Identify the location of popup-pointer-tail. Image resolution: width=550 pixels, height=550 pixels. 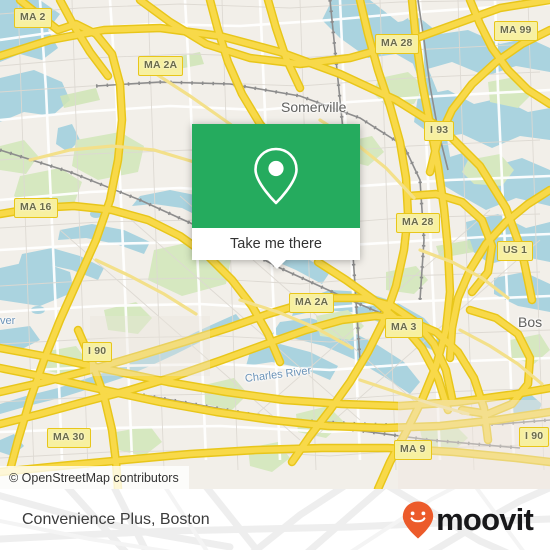
(277, 264).